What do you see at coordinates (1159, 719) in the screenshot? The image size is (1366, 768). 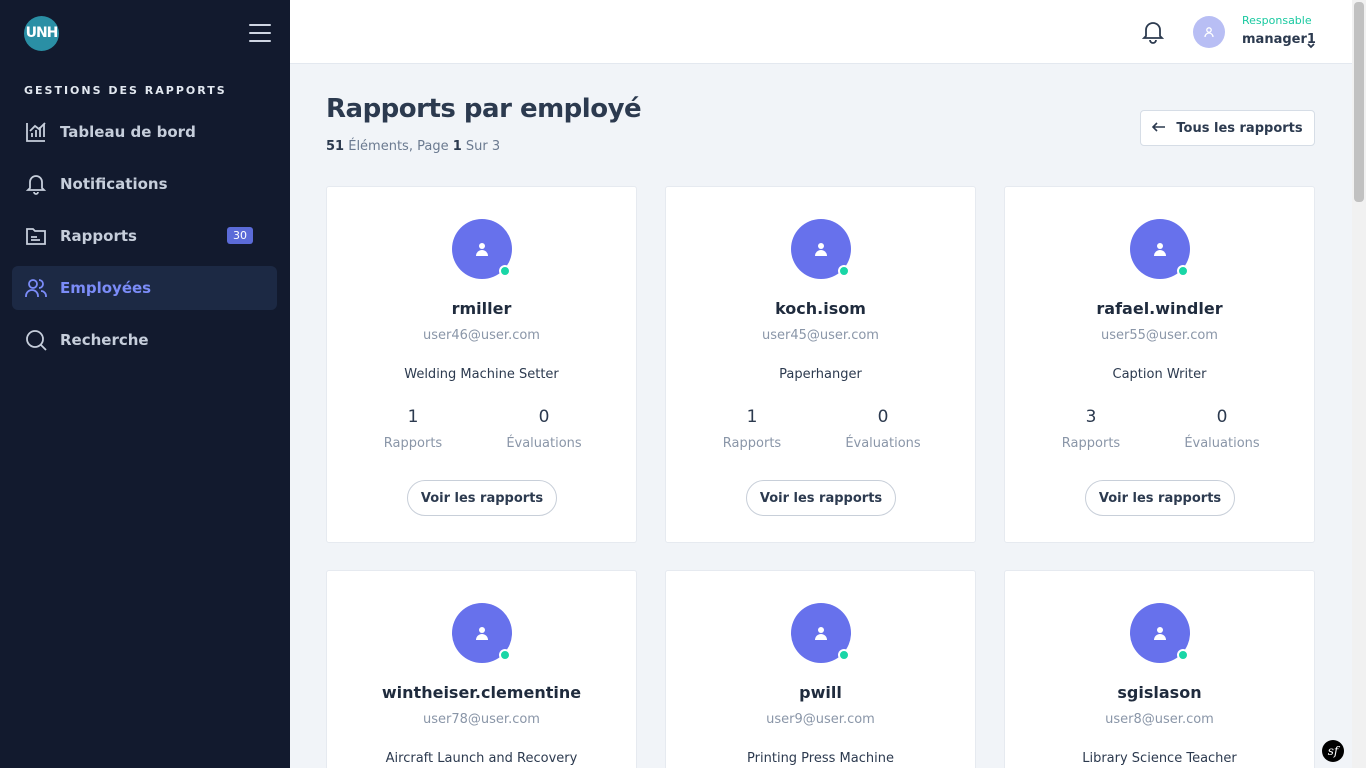 I see `employee-email: user8@user.com` at bounding box center [1159, 719].